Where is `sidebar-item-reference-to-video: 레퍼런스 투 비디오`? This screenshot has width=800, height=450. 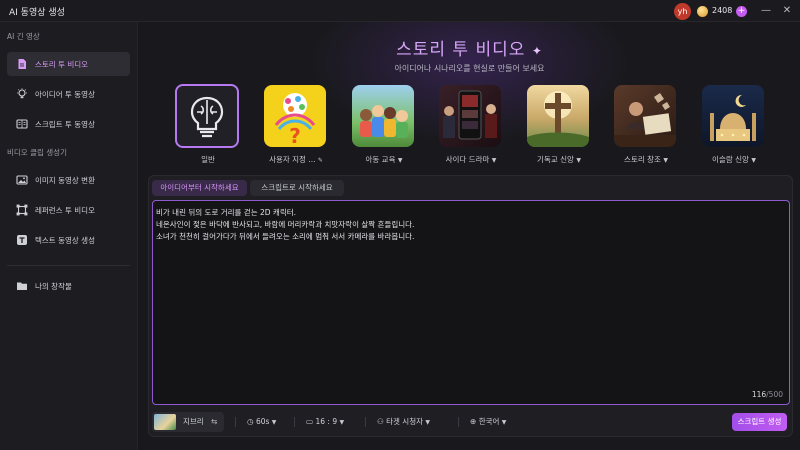 sidebar-item-reference-to-video: 레퍼런스 투 비디오 is located at coordinates (68, 210).